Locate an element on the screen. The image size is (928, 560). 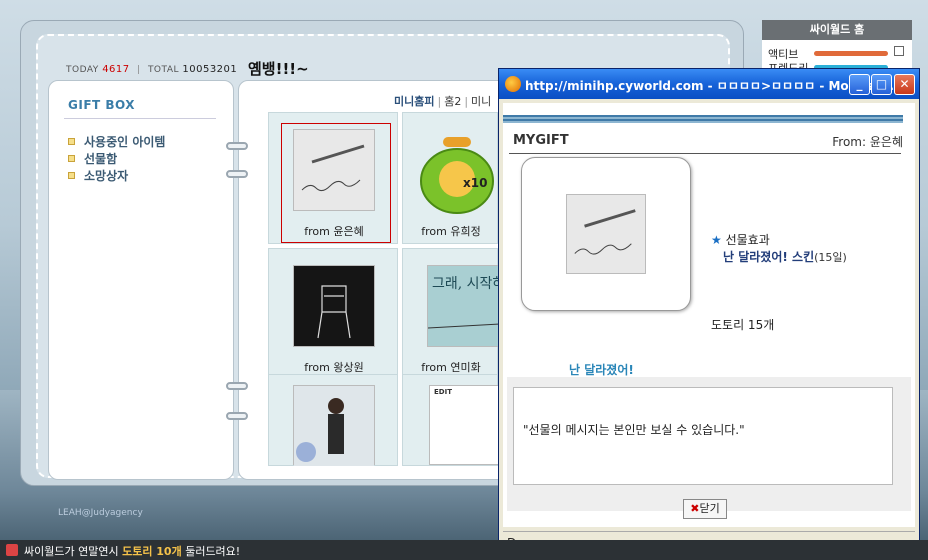
nav-mini: 미니 is located at coordinates (481, 101).